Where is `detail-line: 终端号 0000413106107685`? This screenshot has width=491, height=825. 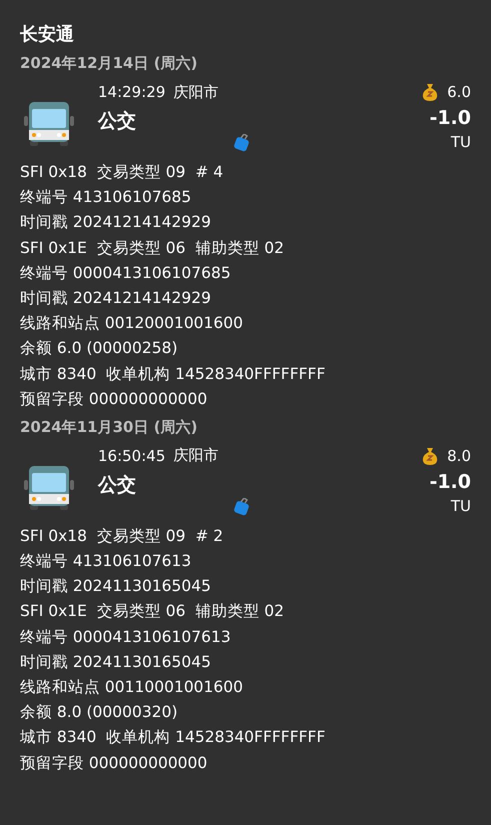
detail-line: 终端号 0000413106107685 is located at coordinates (126, 273).